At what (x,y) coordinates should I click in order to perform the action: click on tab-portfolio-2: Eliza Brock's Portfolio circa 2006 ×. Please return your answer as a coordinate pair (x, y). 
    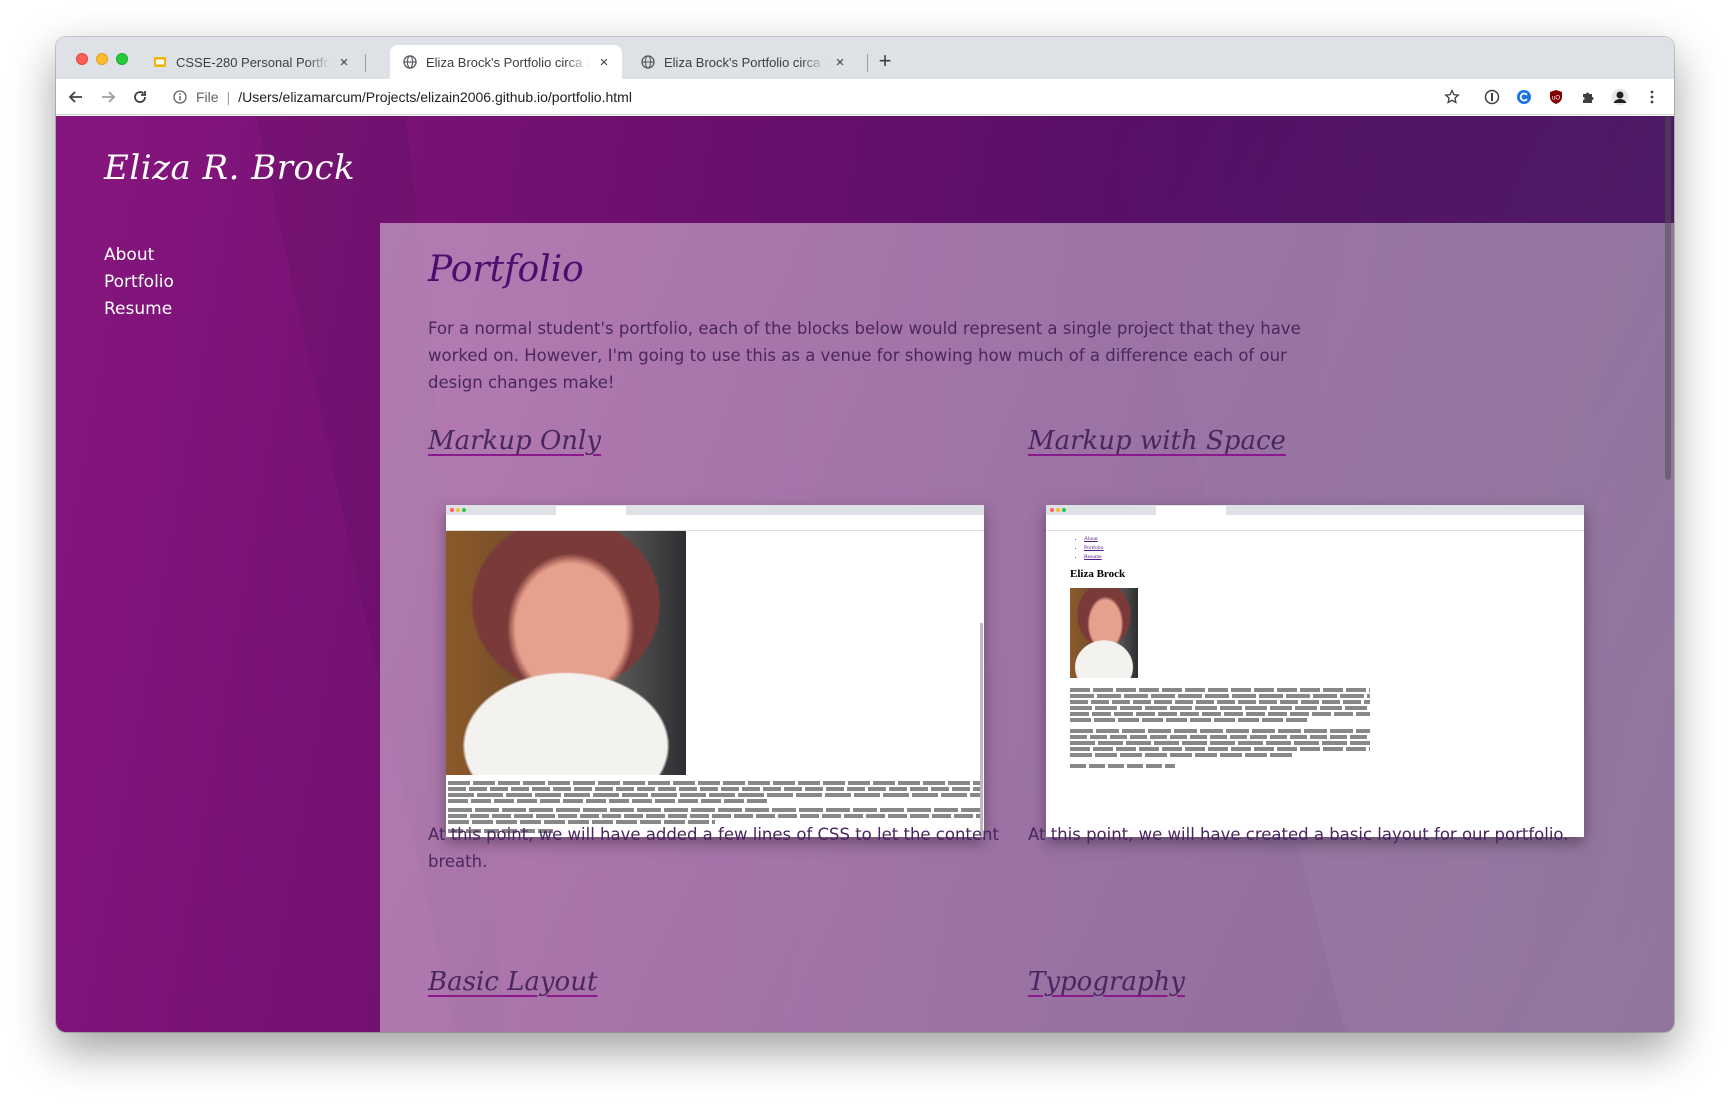
    Looking at the image, I should click on (743, 62).